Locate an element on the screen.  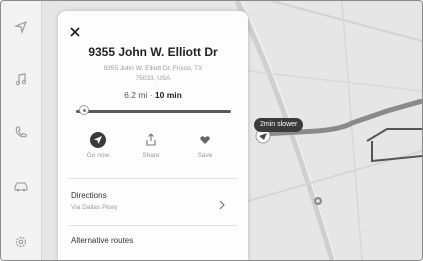
chevron-right-icon is located at coordinates (222, 203).